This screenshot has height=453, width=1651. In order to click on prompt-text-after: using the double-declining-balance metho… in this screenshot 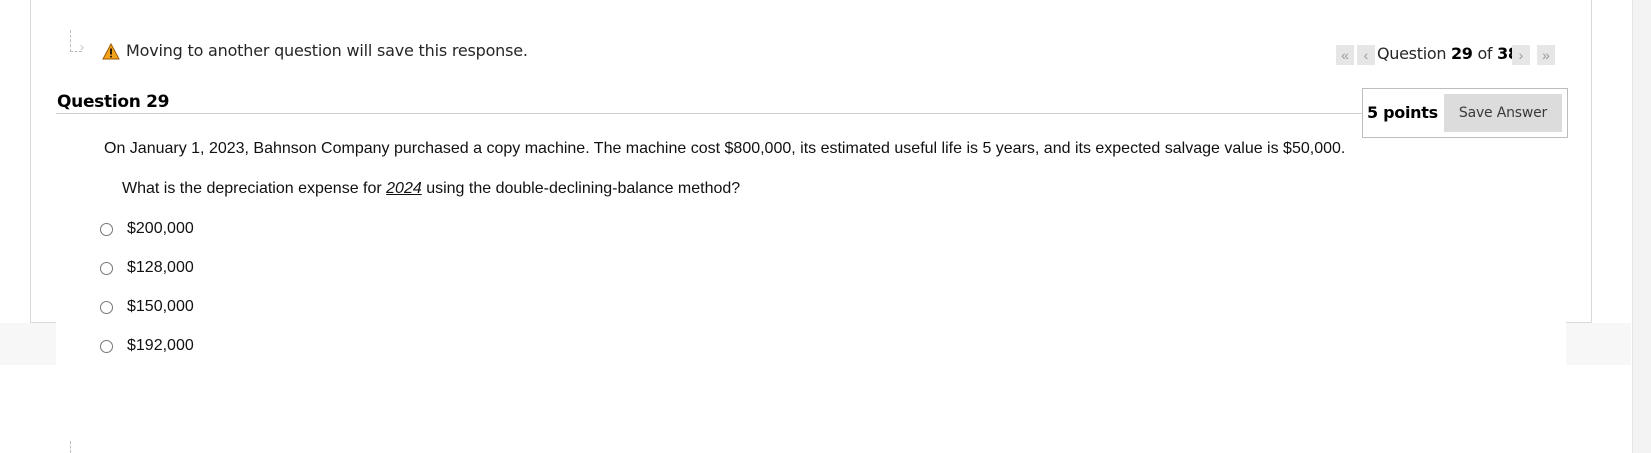, I will do `click(581, 188)`.